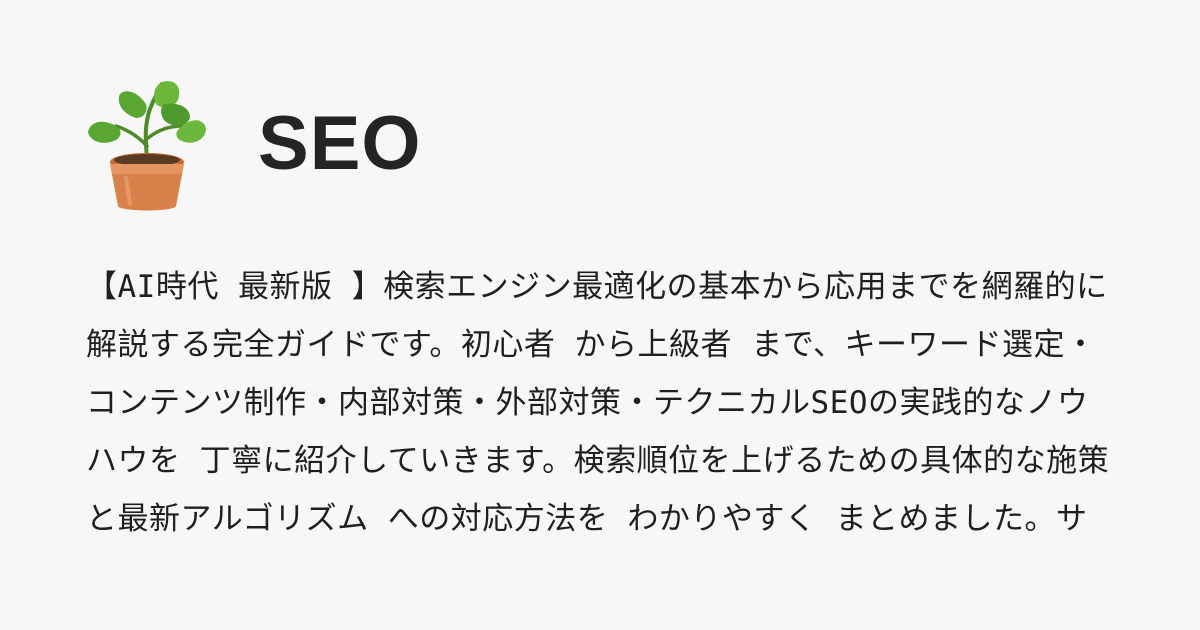 The height and width of the screenshot is (630, 1200). What do you see at coordinates (147, 146) in the screenshot?
I see `potted-plant-icon` at bounding box center [147, 146].